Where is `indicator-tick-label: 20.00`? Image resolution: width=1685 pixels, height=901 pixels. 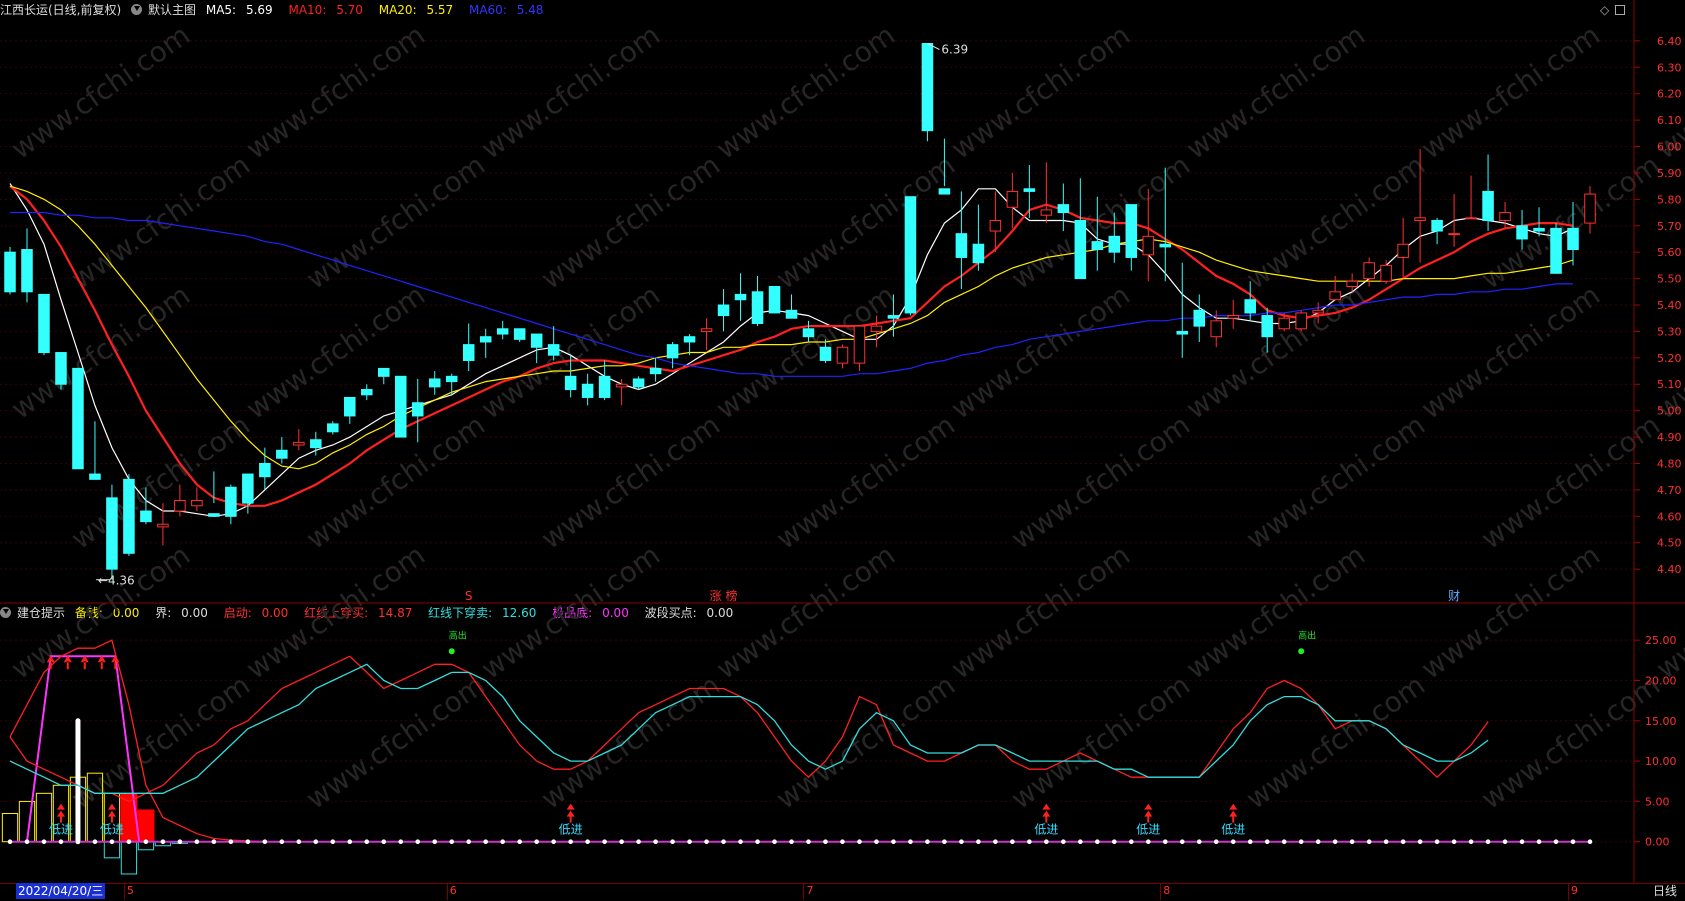
indicator-tick-label: 20.00 is located at coordinates (1661, 680).